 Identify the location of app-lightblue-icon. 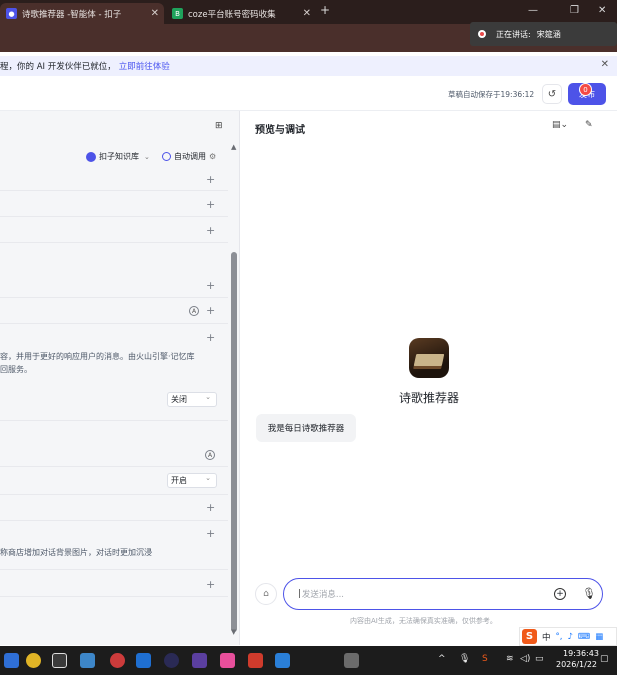
(282, 660).